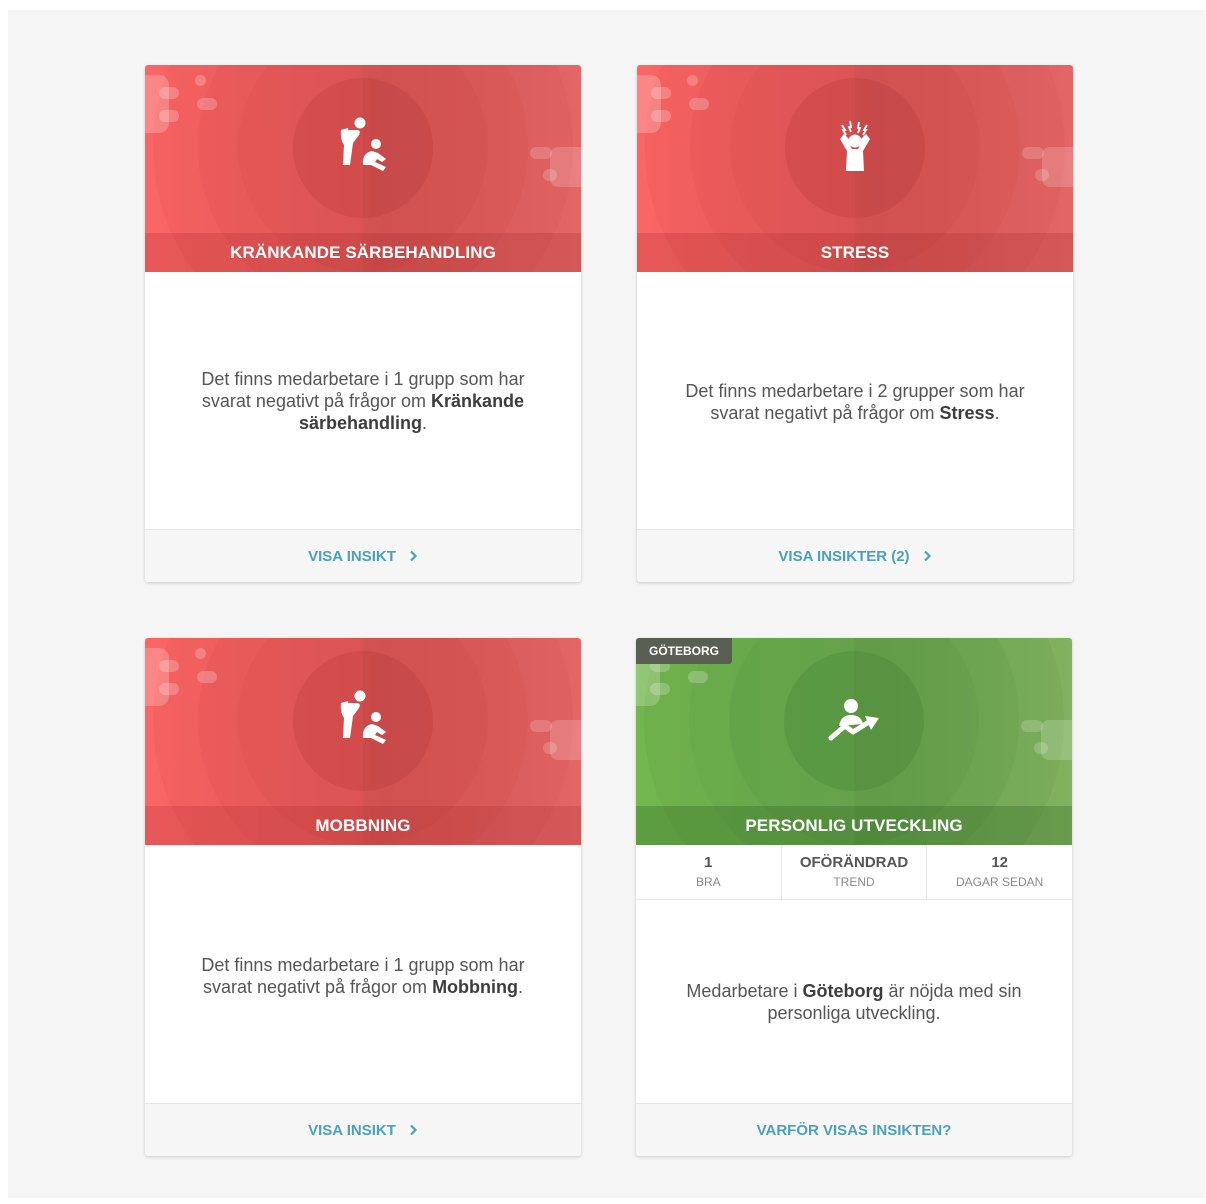 Image resolution: width=1206 pixels, height=1204 pixels. I want to click on card-title: KRÄNKANDE SÄRBEHANDLING, so click(363, 252).